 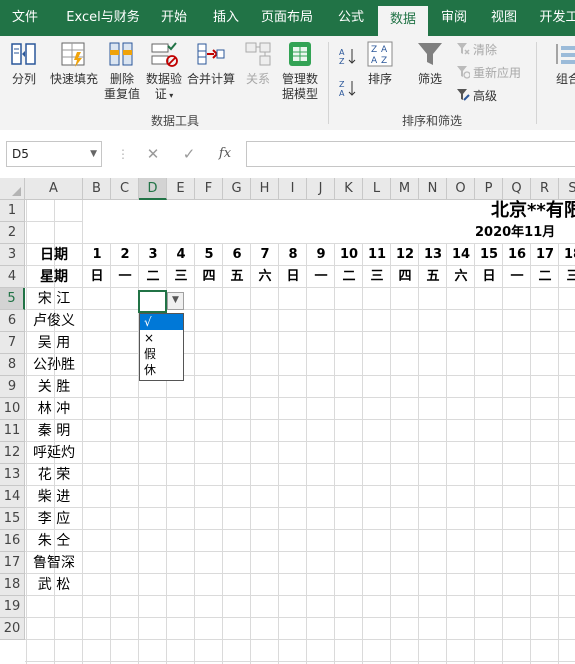 What do you see at coordinates (300, 71) in the screenshot?
I see `manage-data-model-button: 管理数 据模型` at bounding box center [300, 71].